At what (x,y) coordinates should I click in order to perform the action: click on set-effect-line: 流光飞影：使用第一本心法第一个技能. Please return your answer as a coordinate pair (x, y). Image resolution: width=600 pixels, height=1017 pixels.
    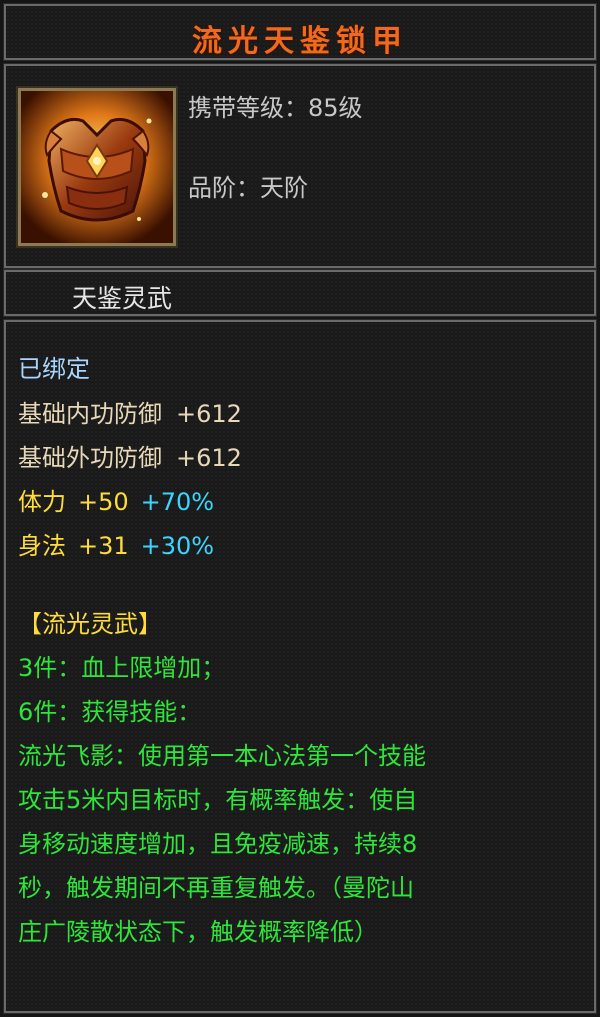
    Looking at the image, I should click on (222, 756).